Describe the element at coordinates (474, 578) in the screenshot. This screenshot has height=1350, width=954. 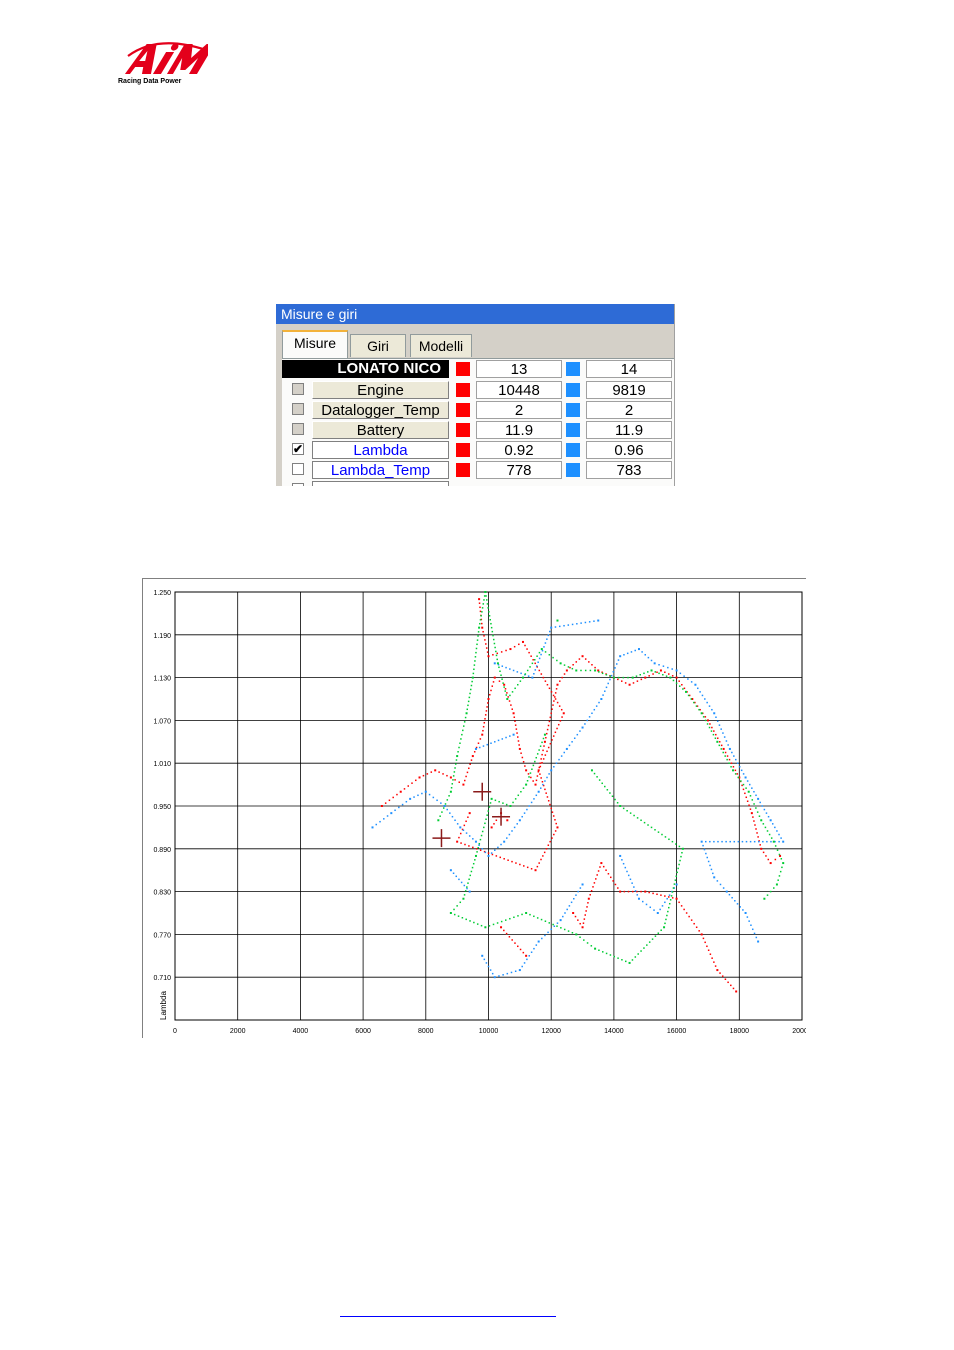
I see `chart-border-top` at that location.